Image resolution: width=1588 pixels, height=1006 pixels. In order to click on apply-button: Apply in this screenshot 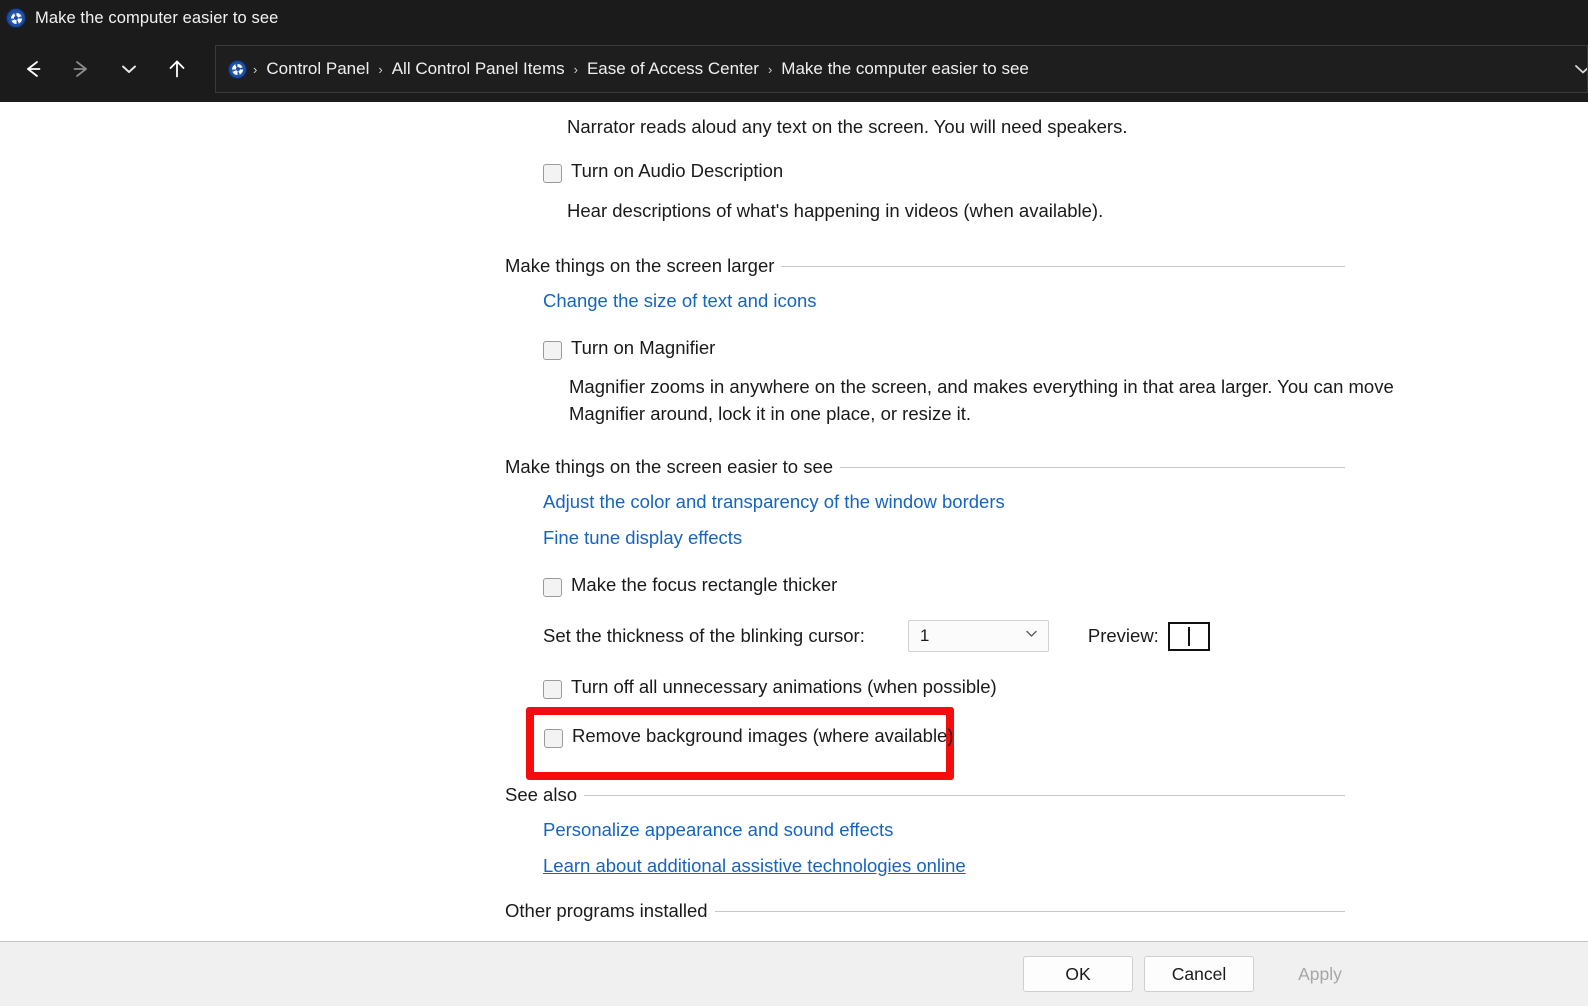, I will do `click(1320, 974)`.